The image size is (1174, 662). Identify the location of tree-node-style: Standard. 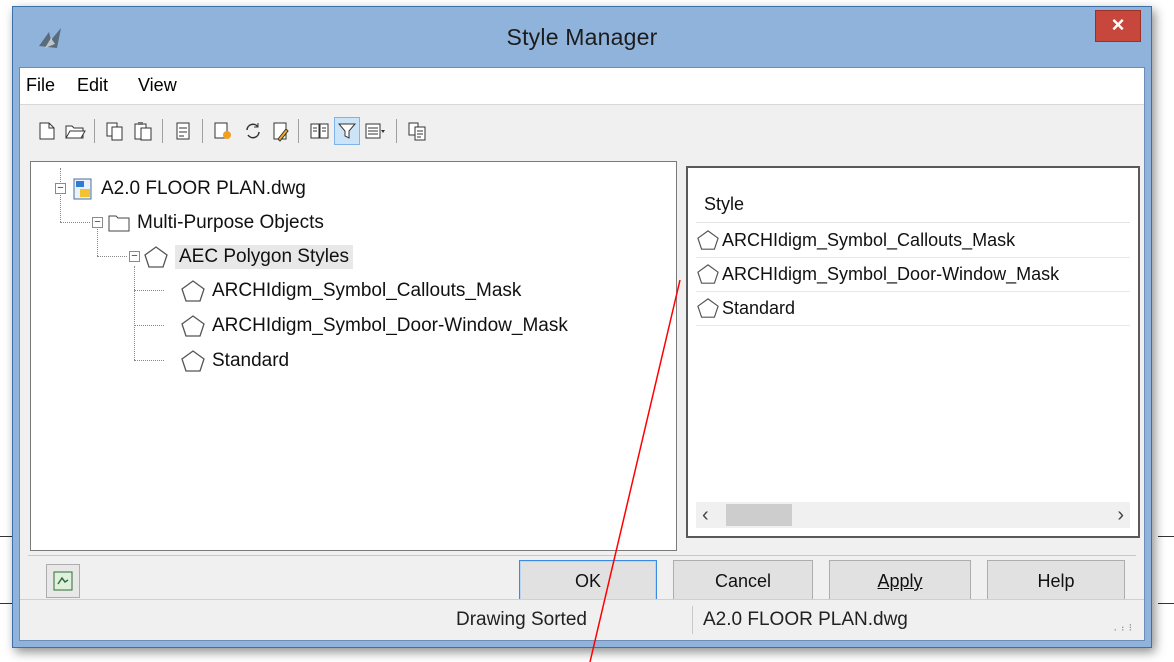
(234, 361).